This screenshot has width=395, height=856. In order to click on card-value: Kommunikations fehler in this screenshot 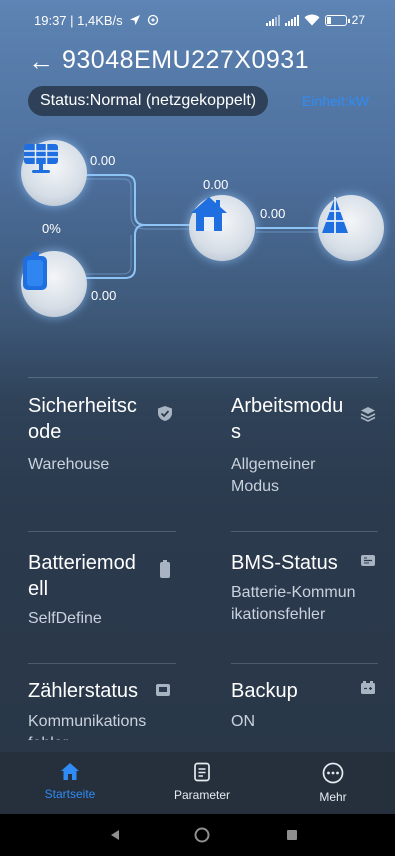, I will do `click(87, 725)`.